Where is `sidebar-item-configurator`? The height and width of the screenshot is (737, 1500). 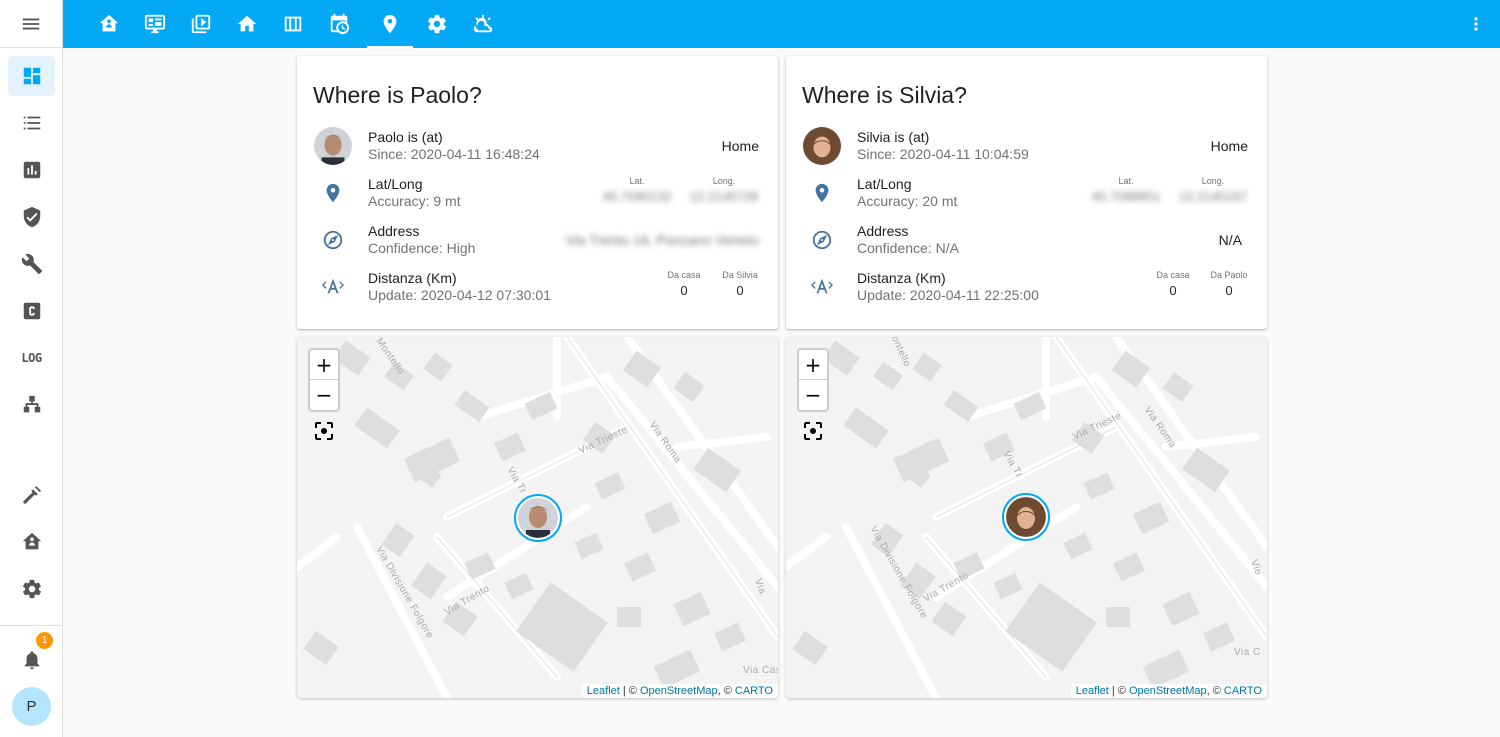 sidebar-item-configurator is located at coordinates (31, 311).